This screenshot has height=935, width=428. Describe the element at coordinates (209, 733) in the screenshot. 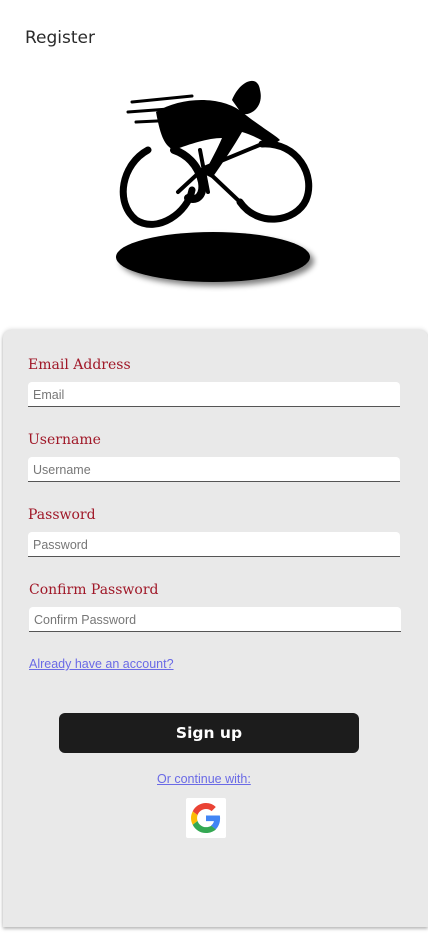

I see `sign-up-button: Sign up` at that location.